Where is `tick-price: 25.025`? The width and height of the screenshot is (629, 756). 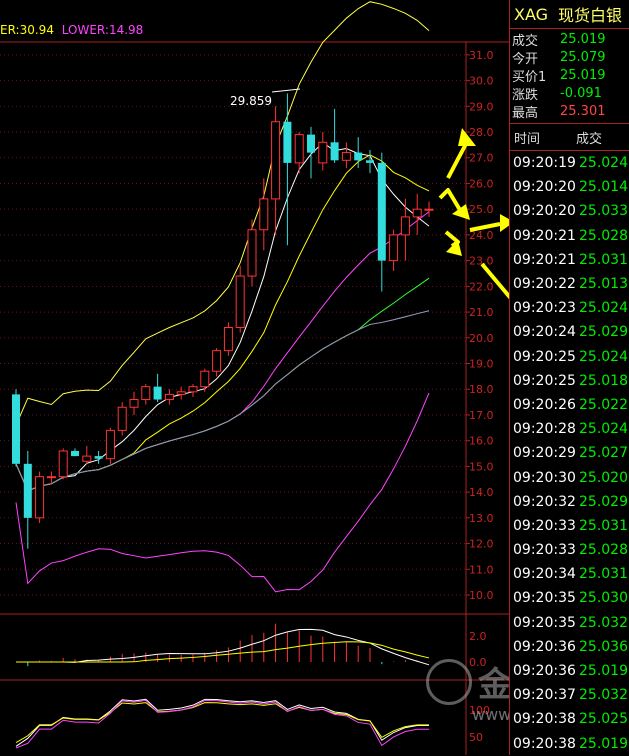 tick-price: 25.025 is located at coordinates (603, 719).